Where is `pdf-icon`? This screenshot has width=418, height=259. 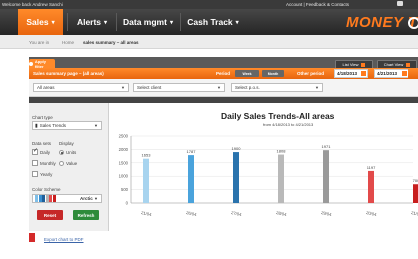
pdf-icon is located at coordinates (32, 237).